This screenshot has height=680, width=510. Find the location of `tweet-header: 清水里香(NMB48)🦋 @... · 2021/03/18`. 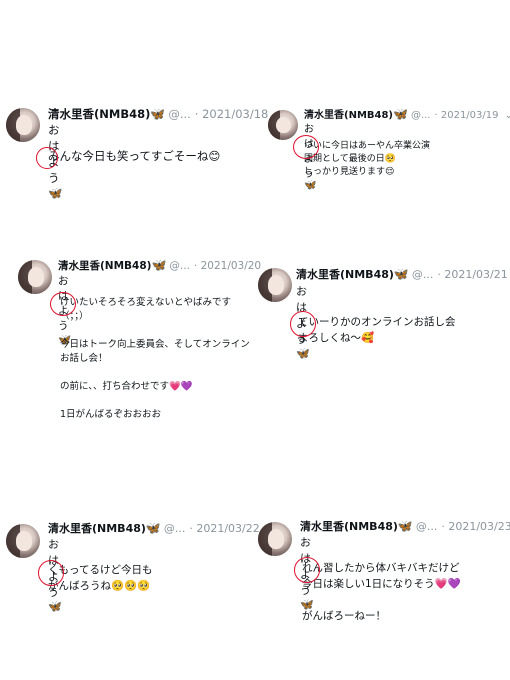

tweet-header: 清水里香(NMB48)🦋 @... · 2021/03/18 is located at coordinates (158, 114).